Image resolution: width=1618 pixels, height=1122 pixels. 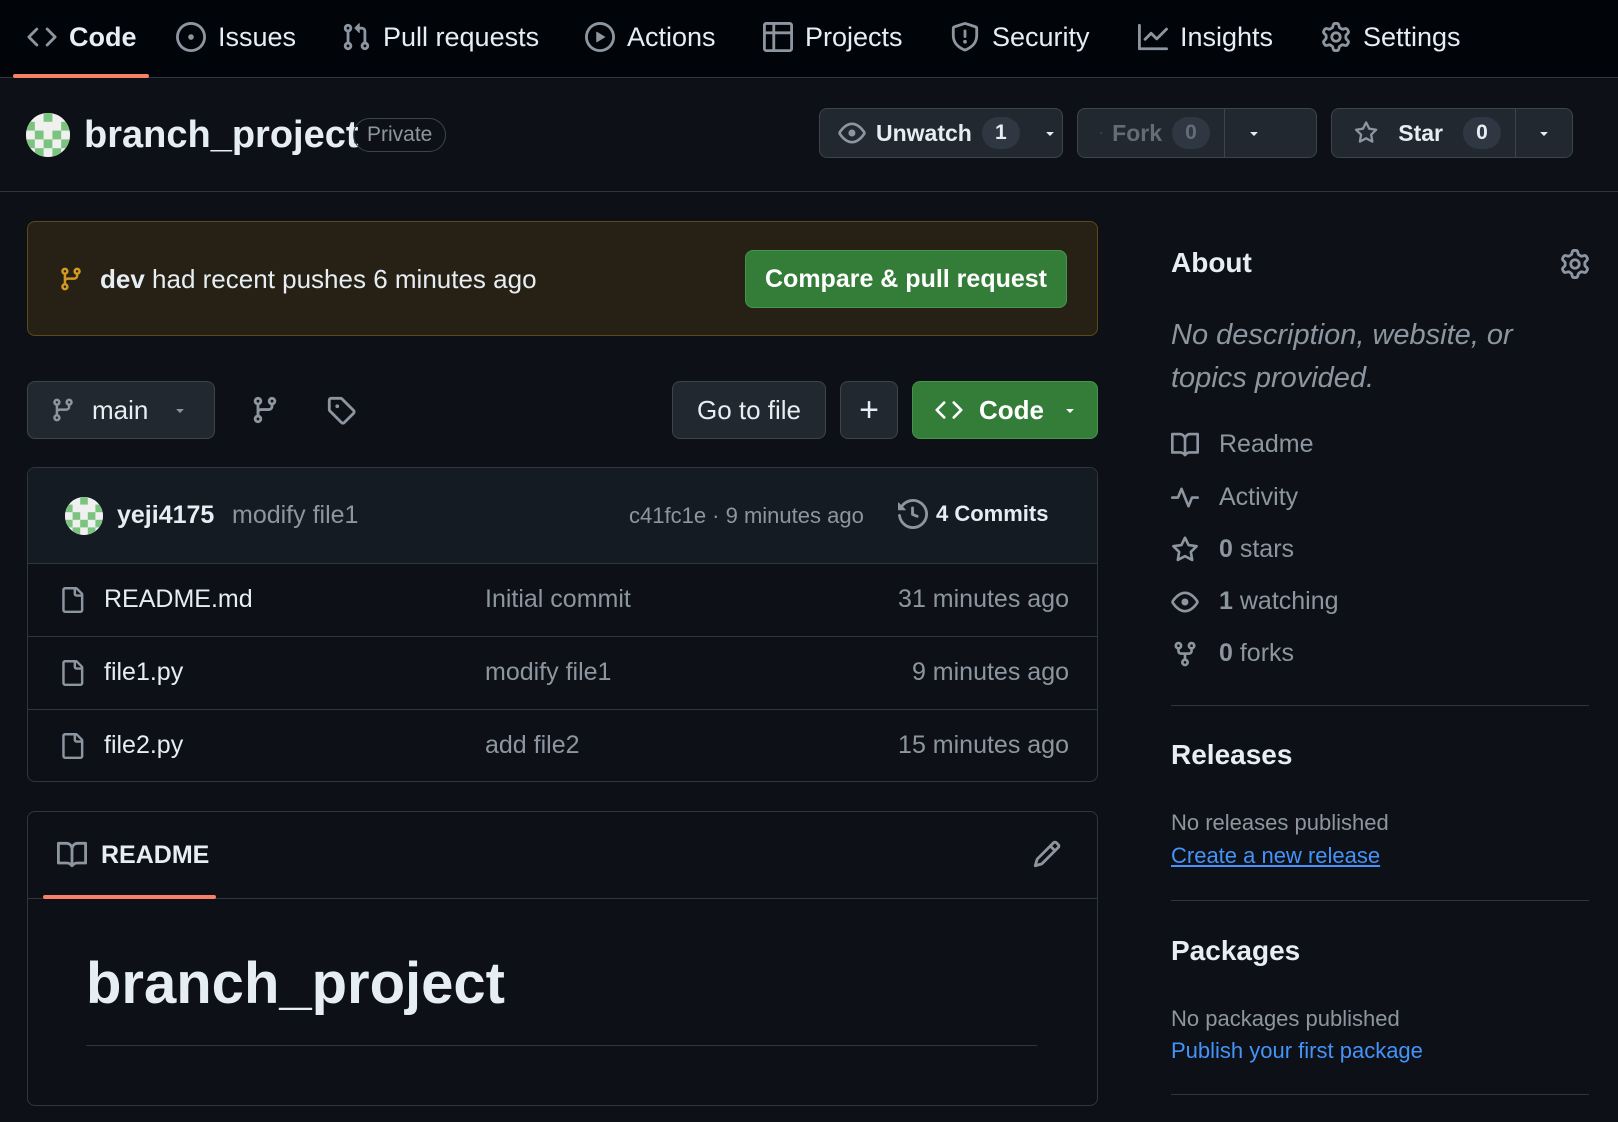 I want to click on commit-author-avatar, so click(x=84, y=516).